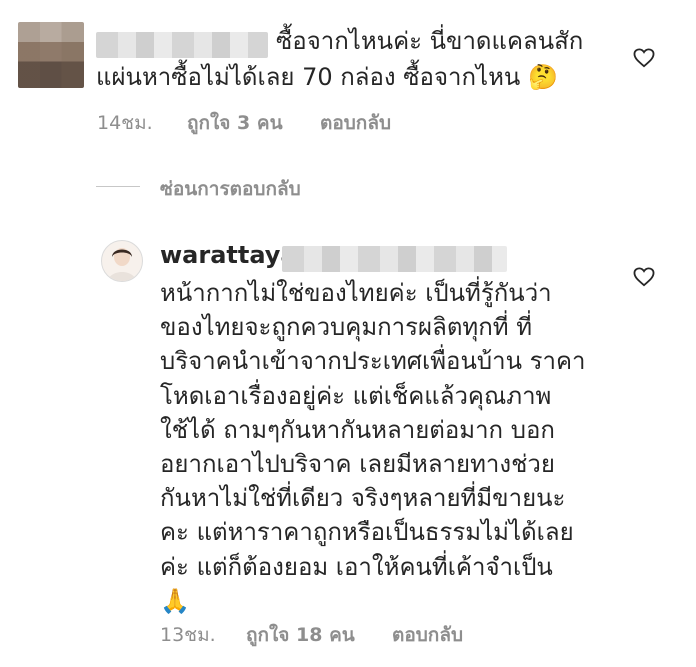 The height and width of the screenshot is (667, 696). What do you see at coordinates (300, 635) in the screenshot?
I see `likes-count: ถูกใจ 18 คน` at bounding box center [300, 635].